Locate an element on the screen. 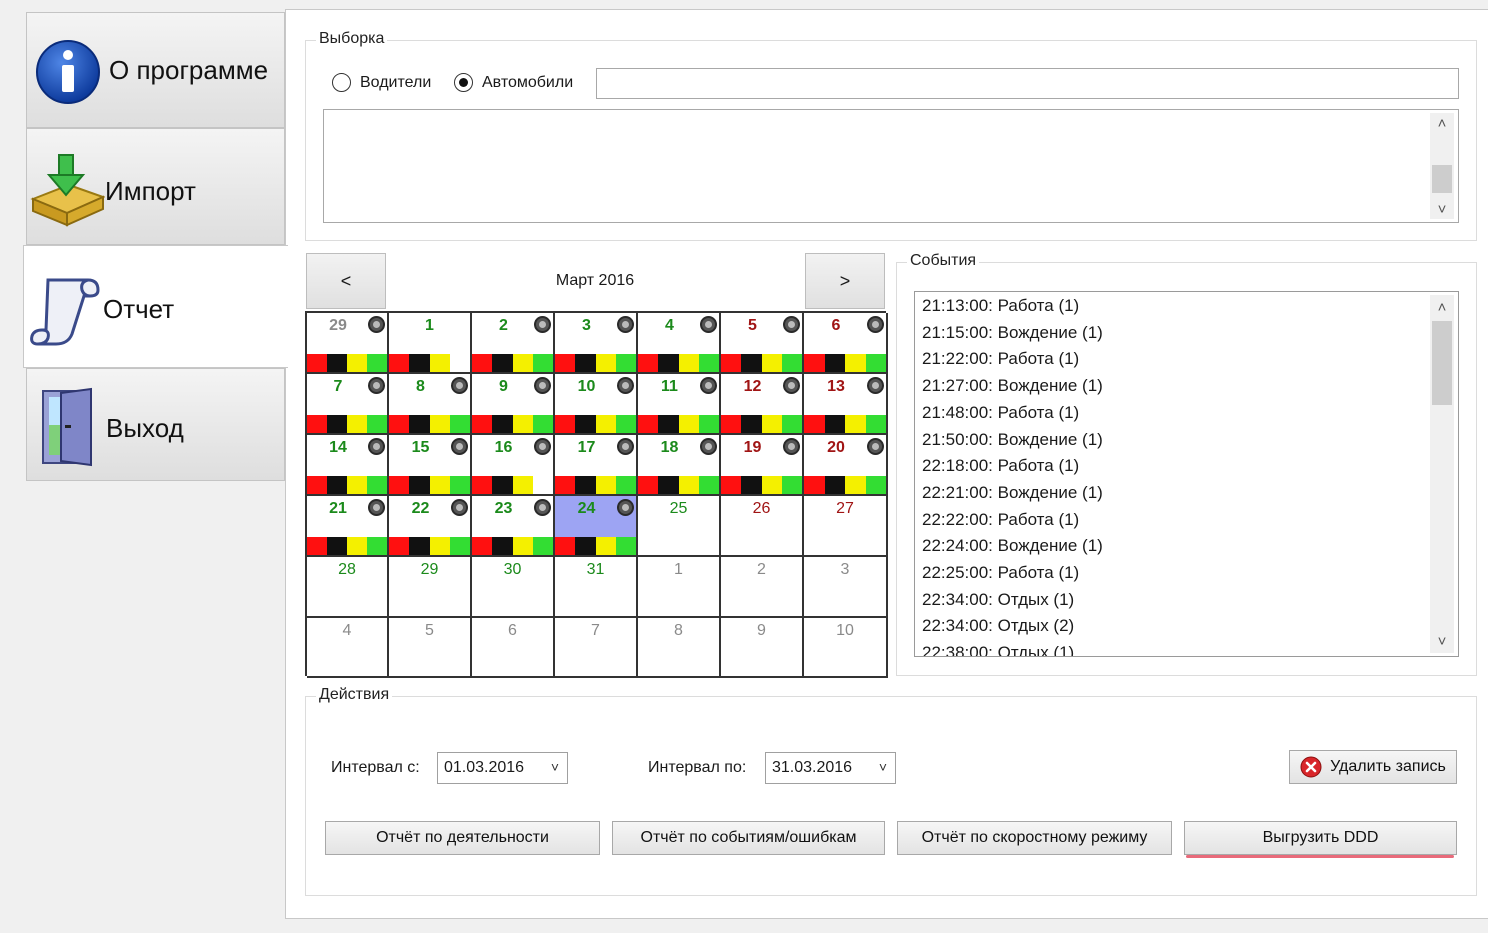 This screenshot has height=933, width=1488. interval-from-select: 01.03.2016 ˅ is located at coordinates (502, 768).